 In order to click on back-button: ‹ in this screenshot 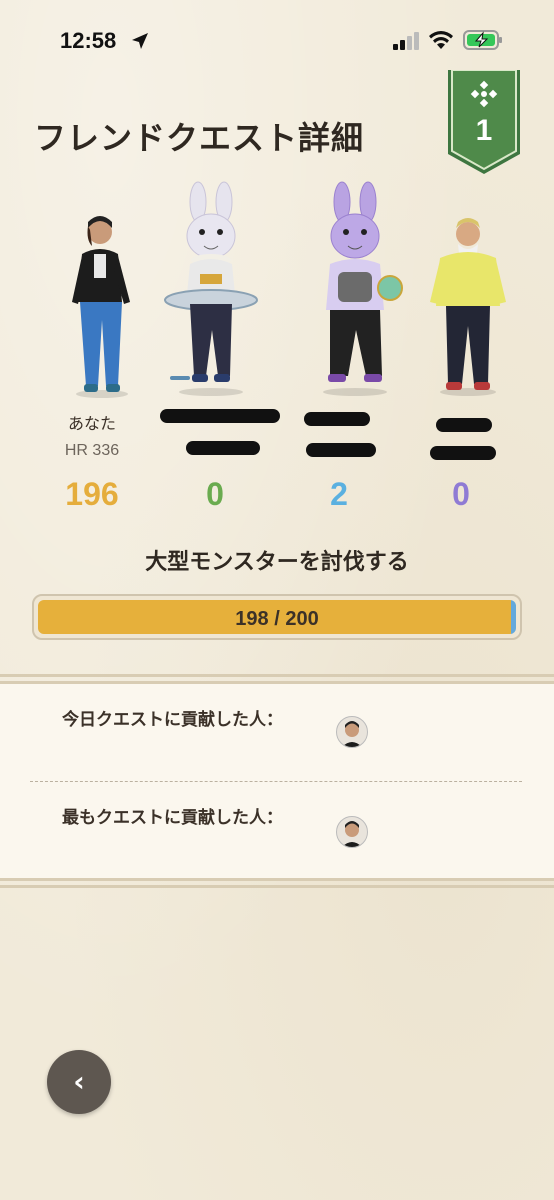, I will do `click(79, 1082)`.